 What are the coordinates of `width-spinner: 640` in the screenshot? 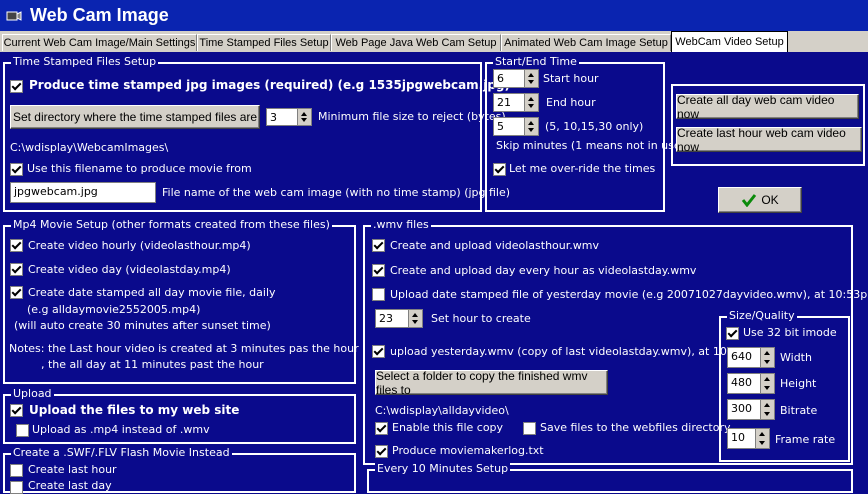 It's located at (751, 357).